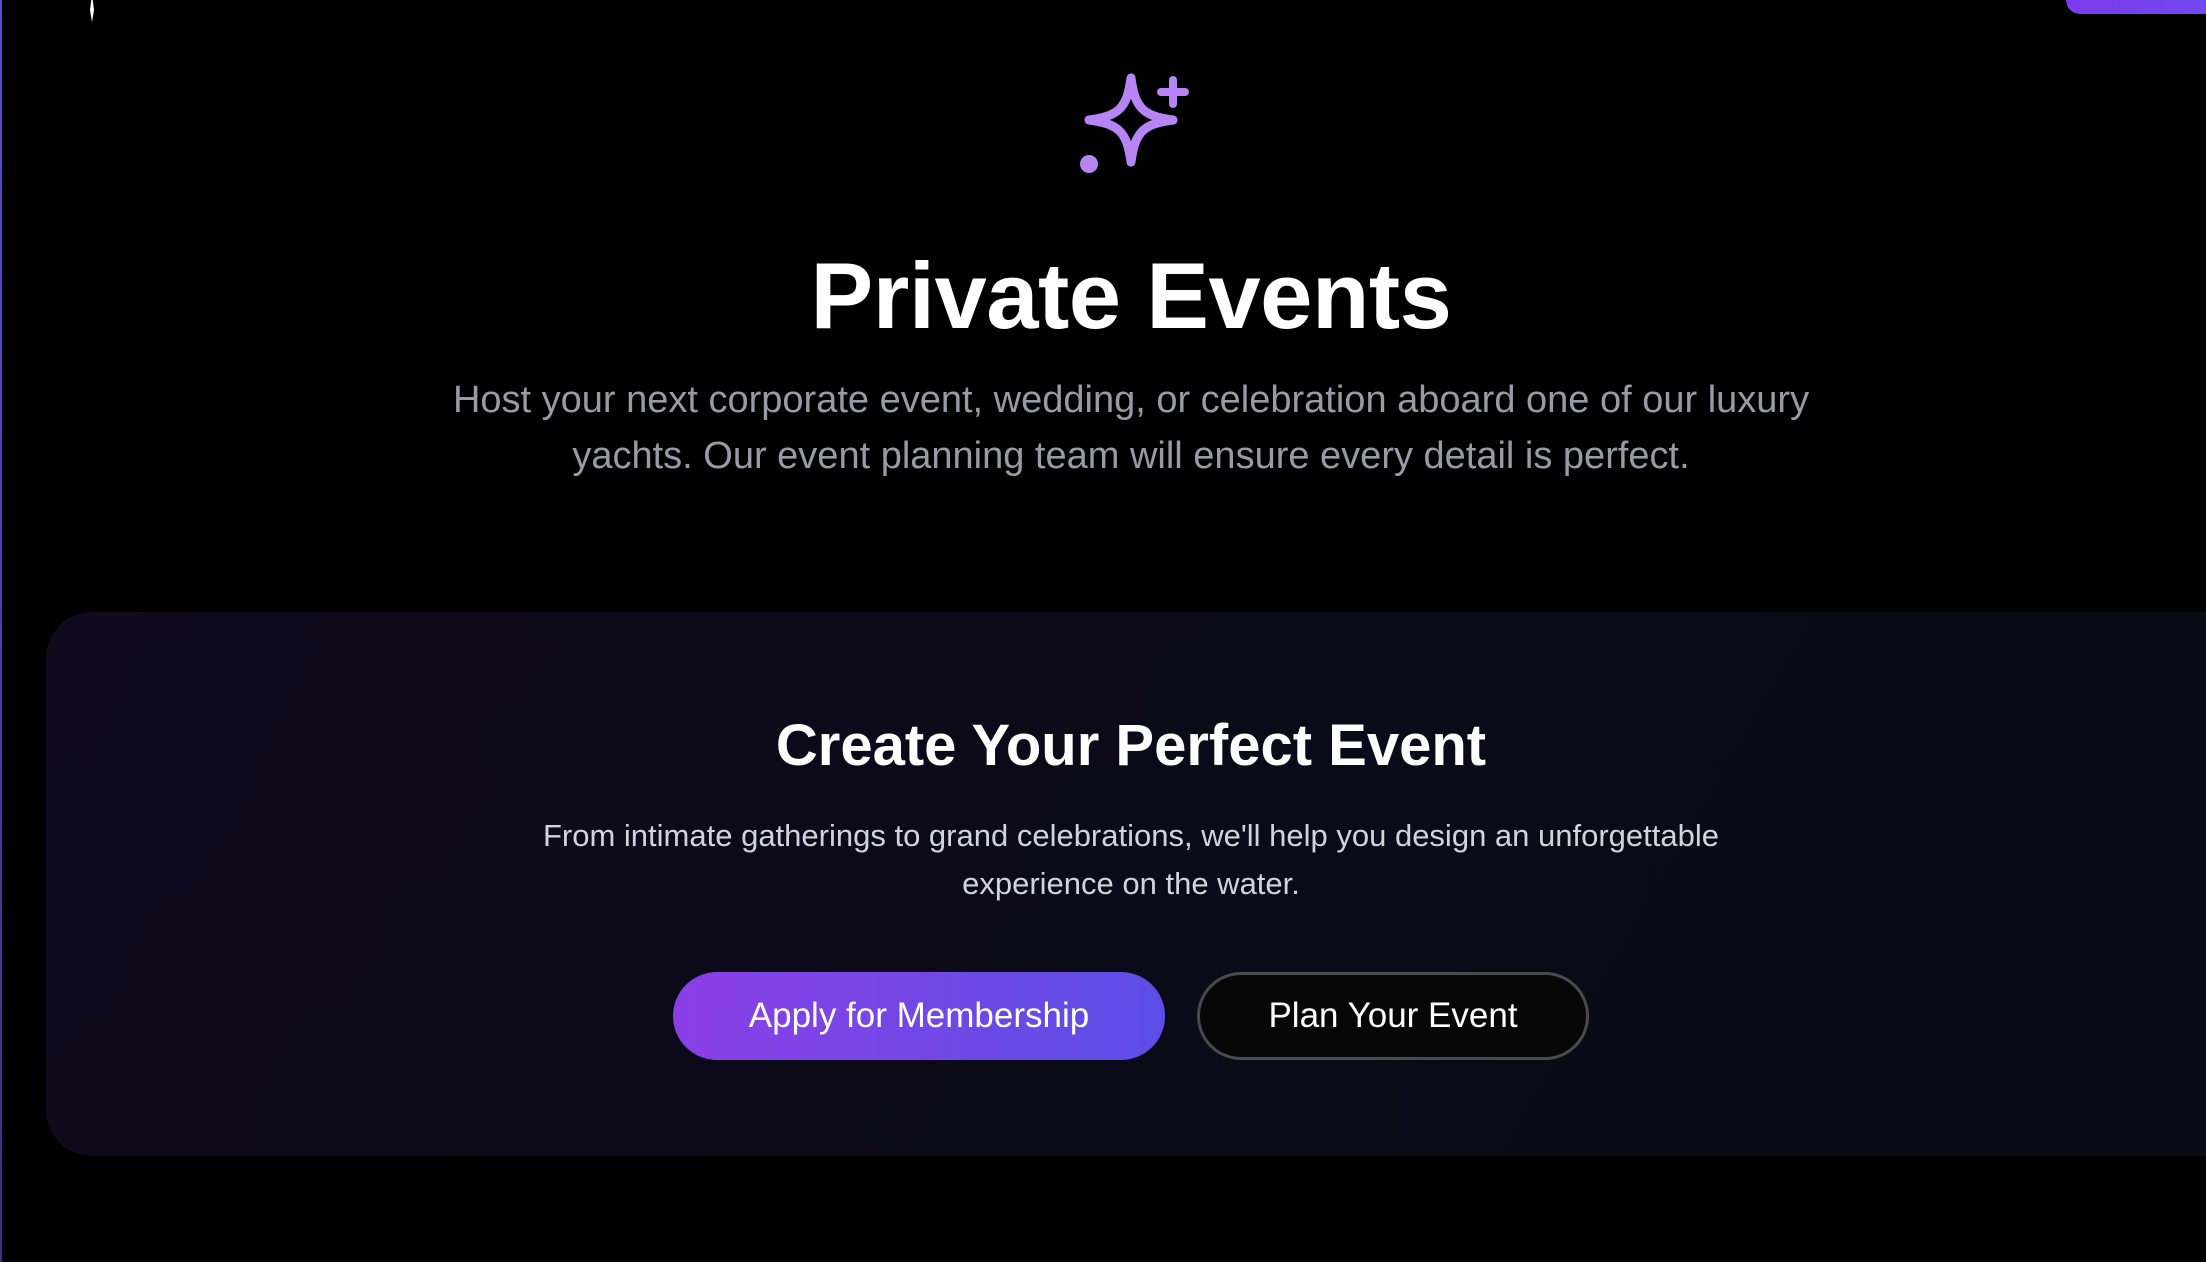 This screenshot has width=2206, height=1262. I want to click on page-title: Private Events, so click(1131, 295).